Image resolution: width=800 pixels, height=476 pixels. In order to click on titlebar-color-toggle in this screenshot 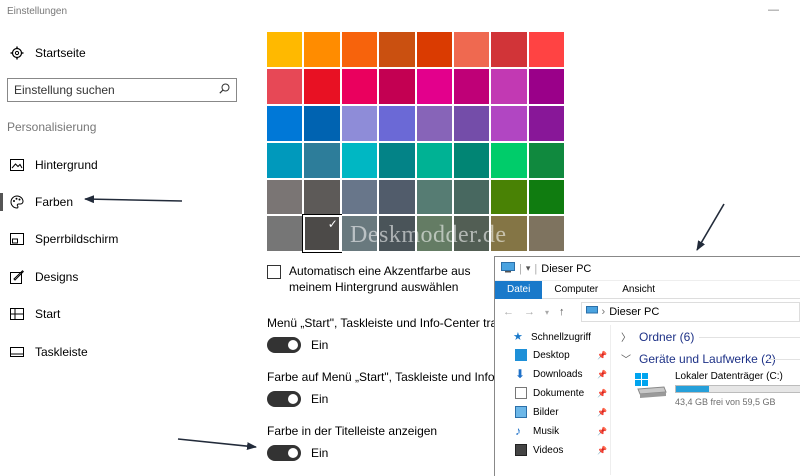, I will do `click(284, 453)`.